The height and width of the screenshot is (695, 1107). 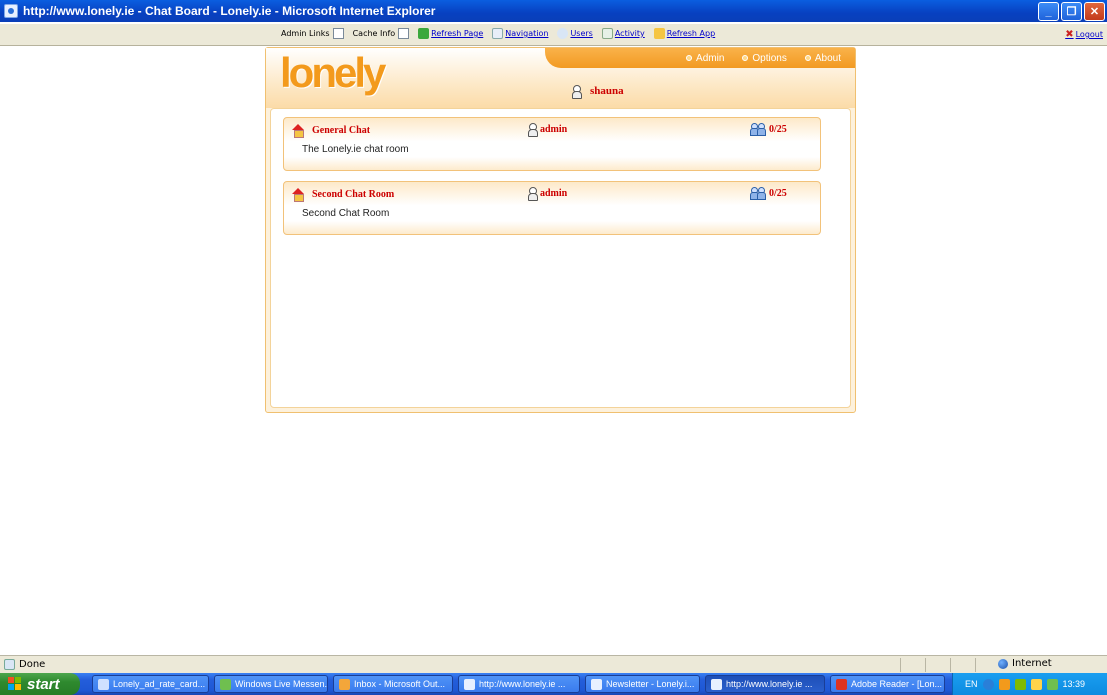 What do you see at coordinates (353, 194) in the screenshot?
I see `room-name: Second Chat Room` at bounding box center [353, 194].